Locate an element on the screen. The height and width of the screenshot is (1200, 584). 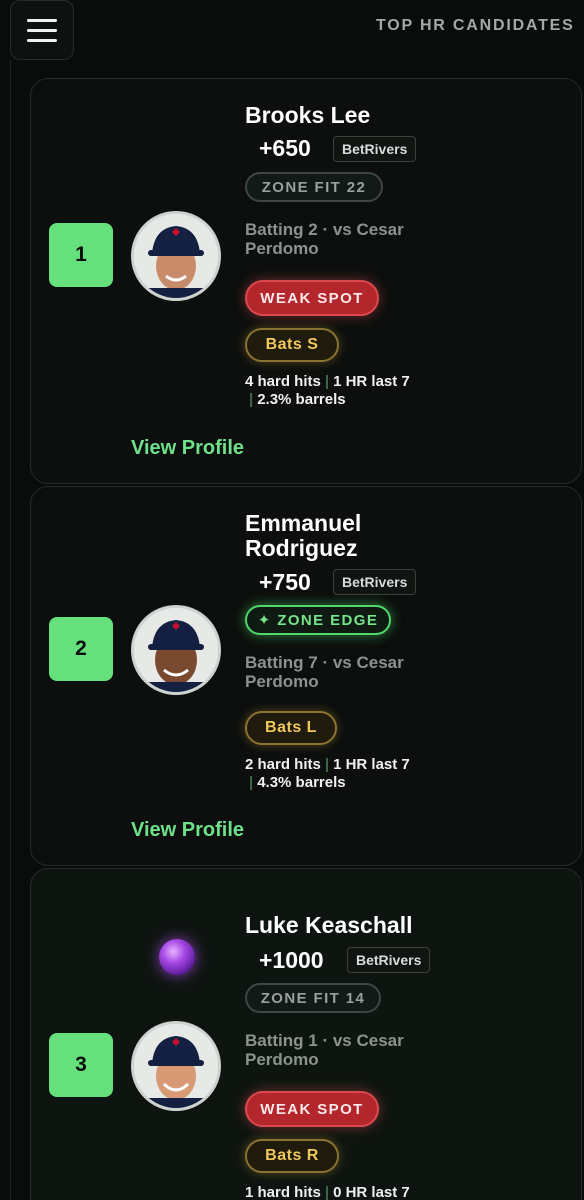
odds-value: +1000 is located at coordinates (291, 960).